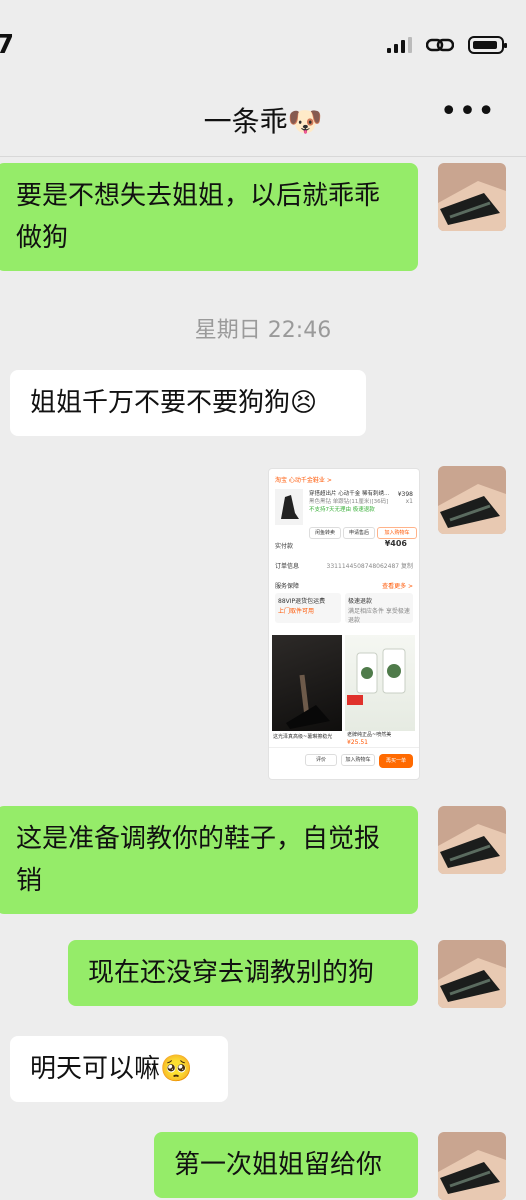 The width and height of the screenshot is (526, 1200). What do you see at coordinates (263, 35) in the screenshot?
I see `status-bar: 7` at bounding box center [263, 35].